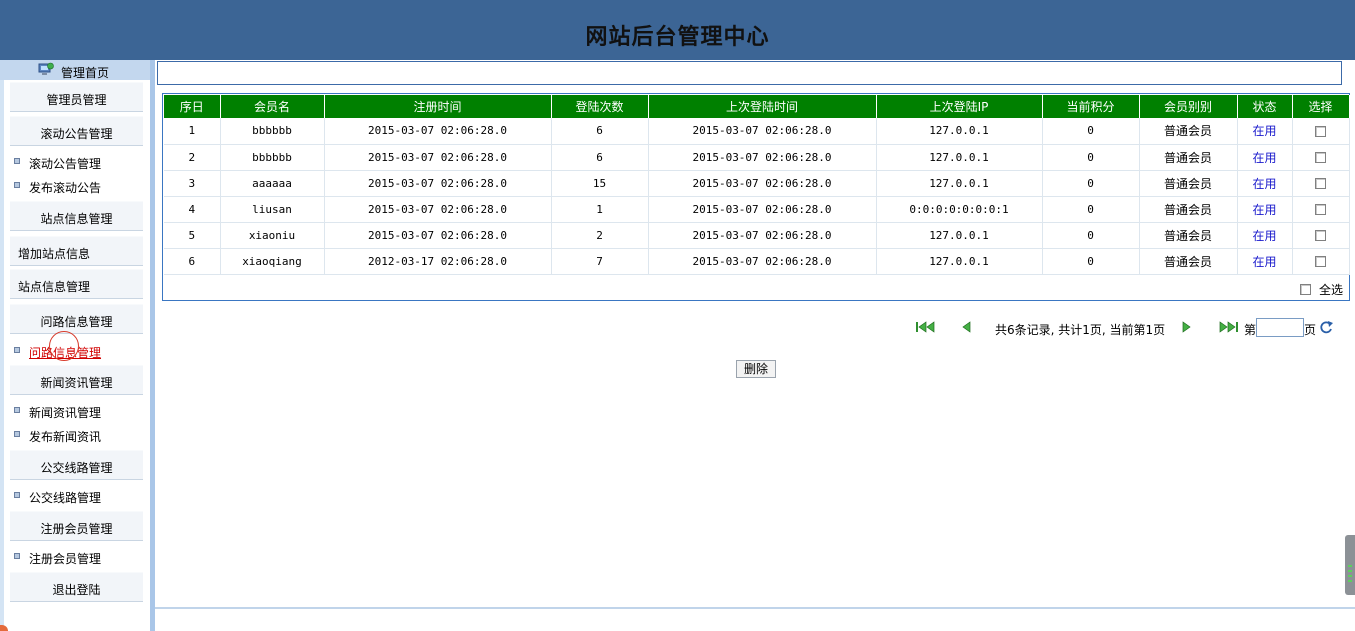  What do you see at coordinates (65, 498) in the screenshot?
I see `sidebar-item-label: 公交线路管理` at bounding box center [65, 498].